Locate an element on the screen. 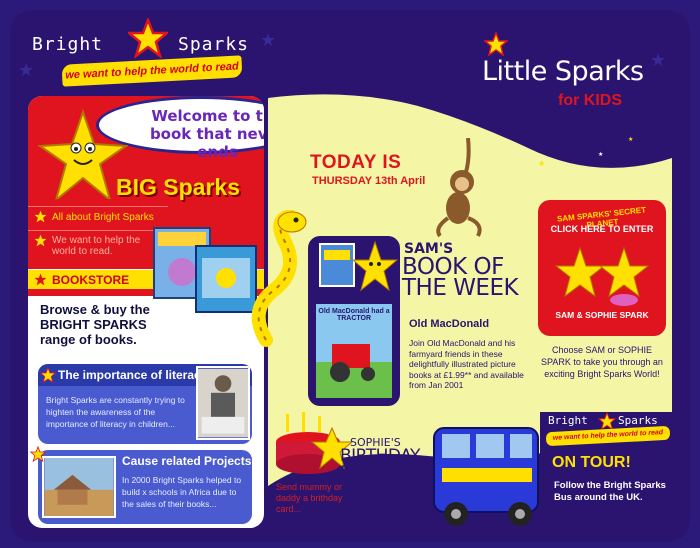  book-of-week-card: Old MacDonald had a TRACTOR is located at coordinates (354, 321).